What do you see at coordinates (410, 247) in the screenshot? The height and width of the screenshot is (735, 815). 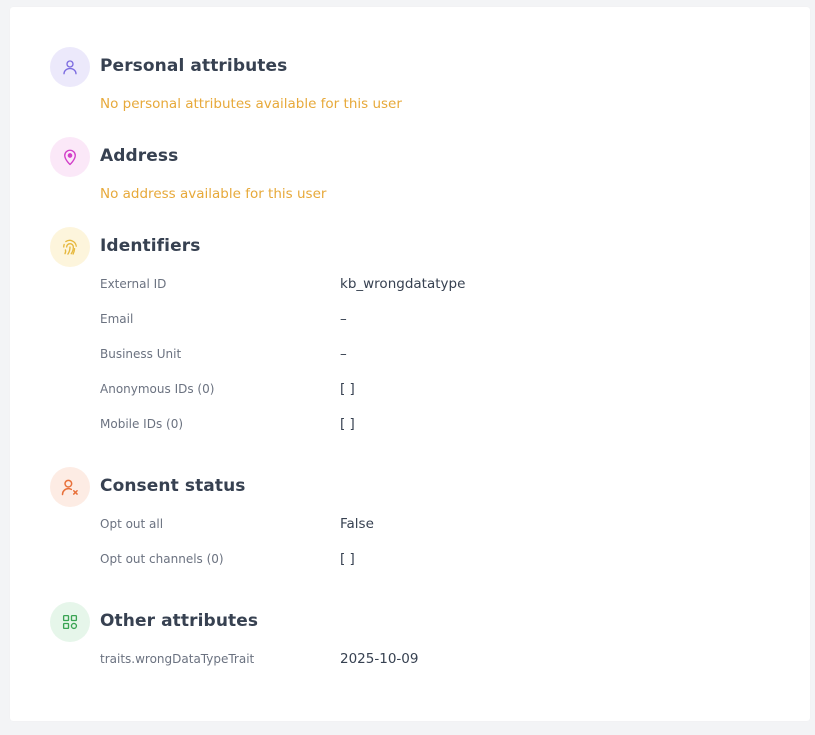 I see `identifiers-header: Identifiers` at bounding box center [410, 247].